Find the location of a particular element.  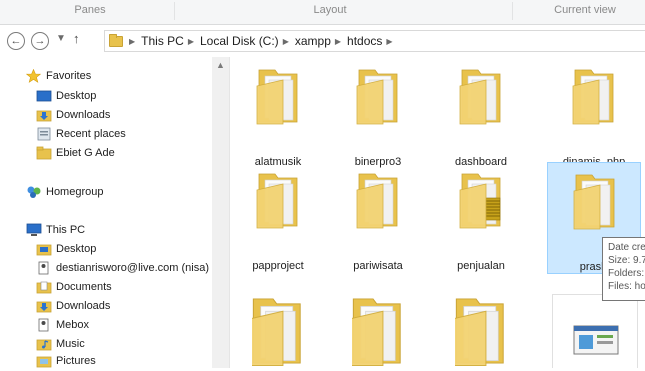

scroll-up-icon: ▲ is located at coordinates (220, 65).